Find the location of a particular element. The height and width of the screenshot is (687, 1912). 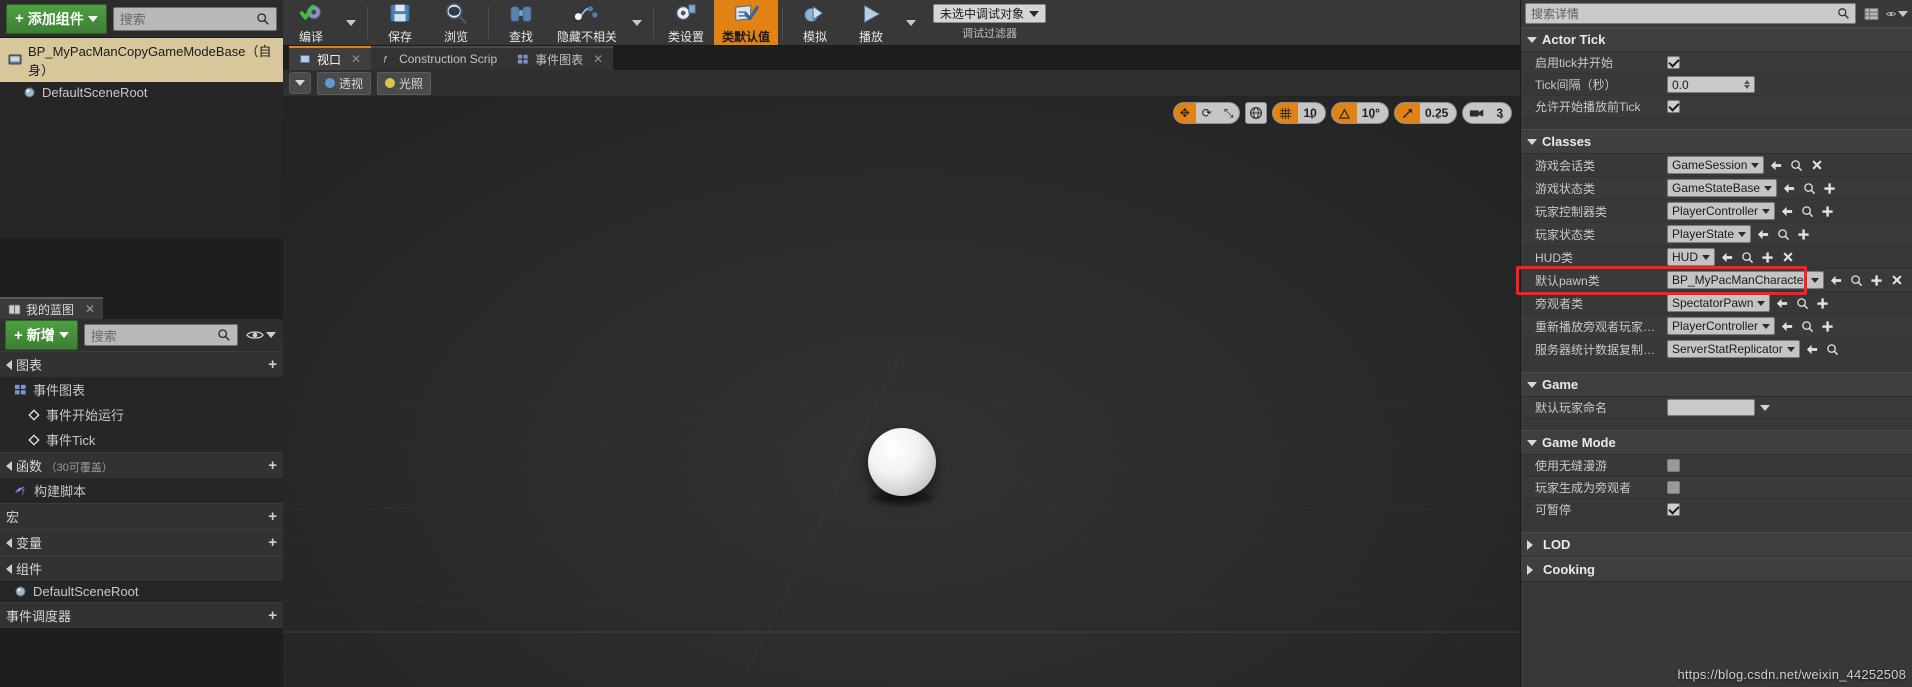

tab-event-graph: 事件图表 ✕ is located at coordinates (560, 58).